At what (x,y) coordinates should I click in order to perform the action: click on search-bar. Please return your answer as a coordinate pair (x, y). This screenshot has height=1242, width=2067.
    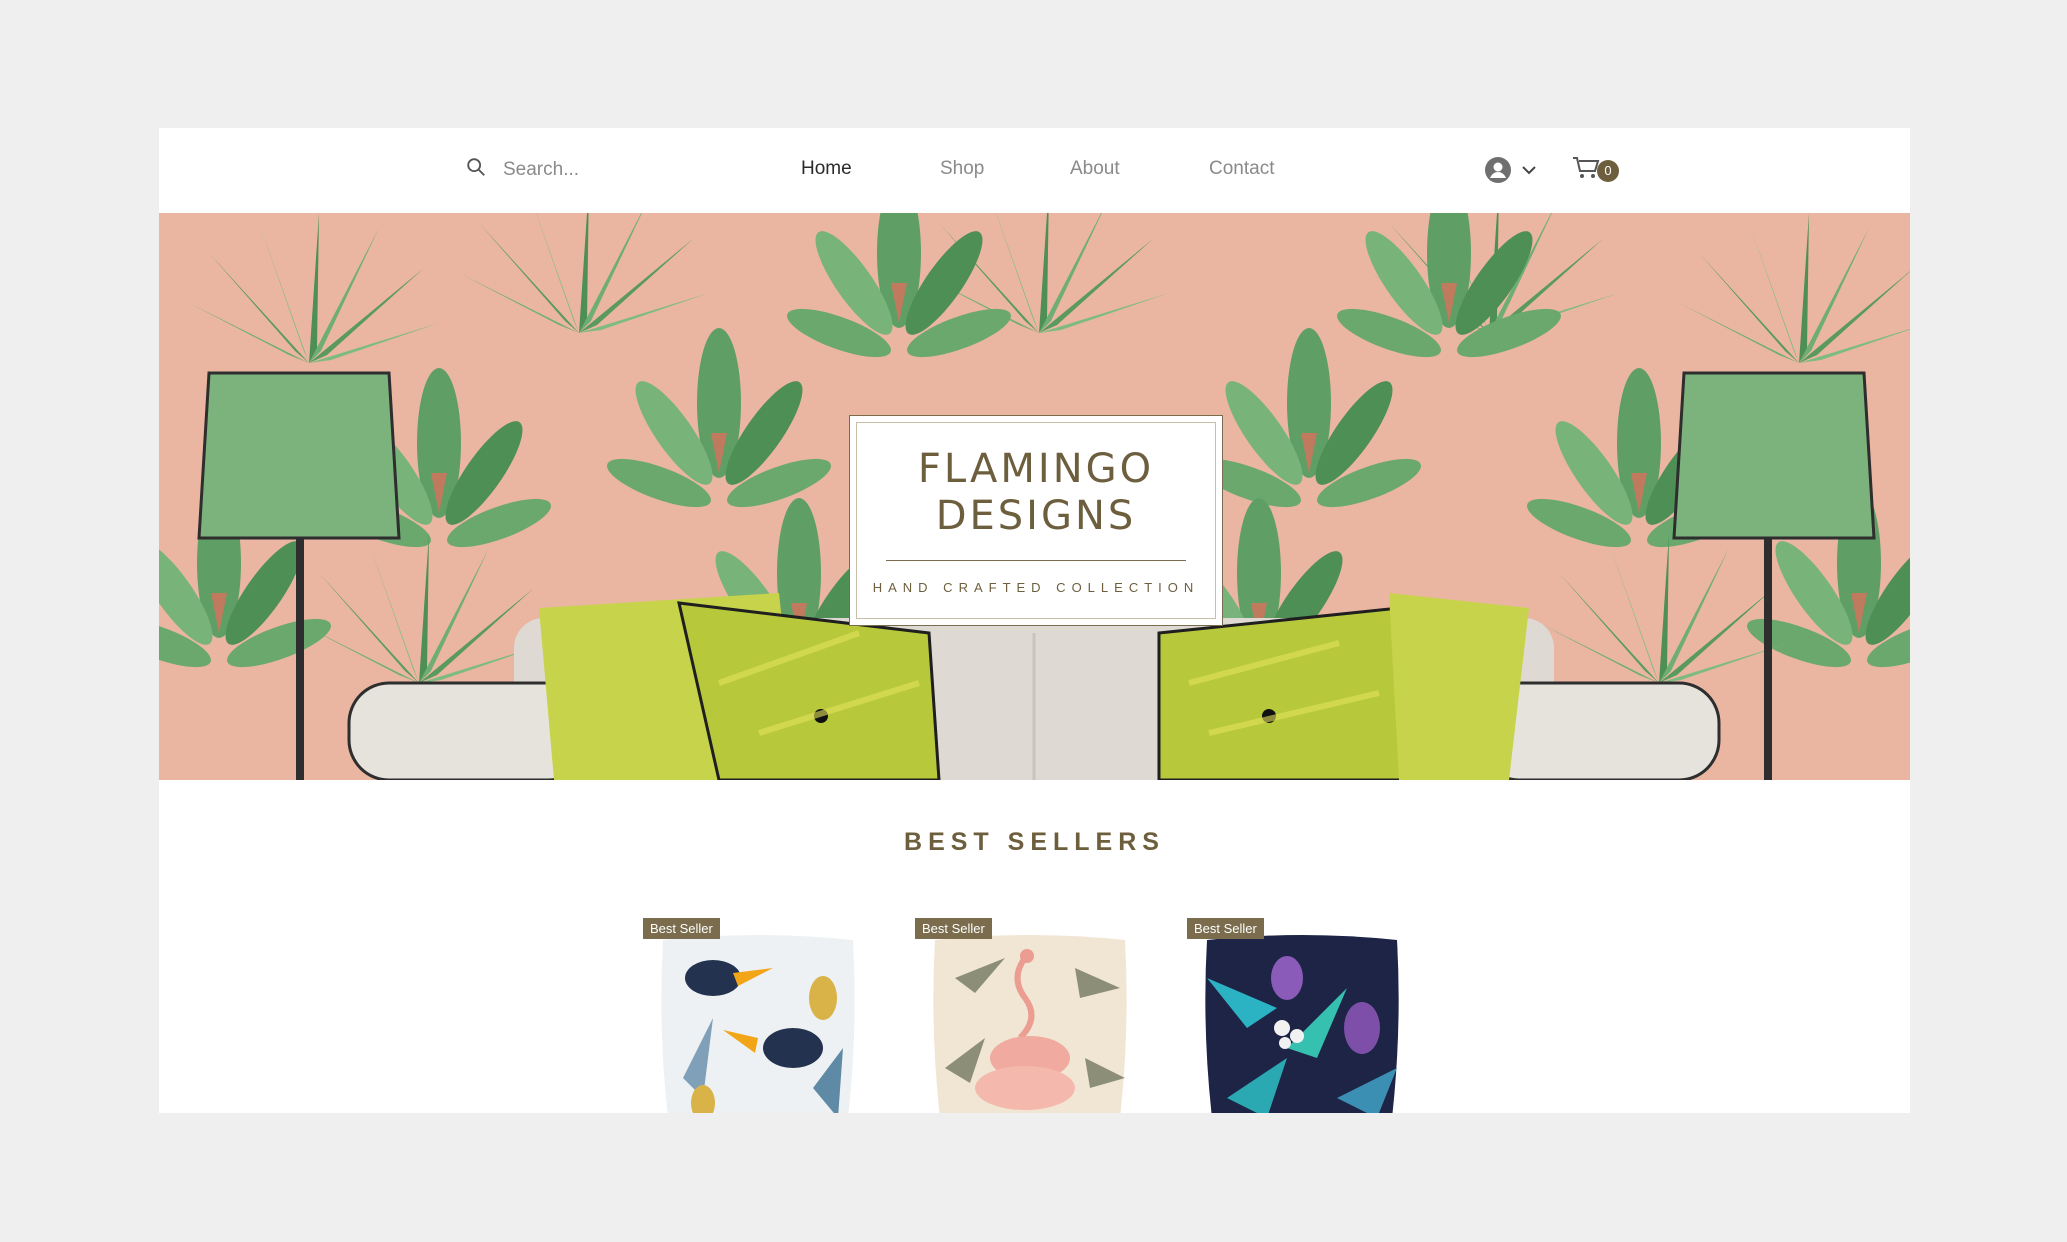
    Looking at the image, I should click on (585, 169).